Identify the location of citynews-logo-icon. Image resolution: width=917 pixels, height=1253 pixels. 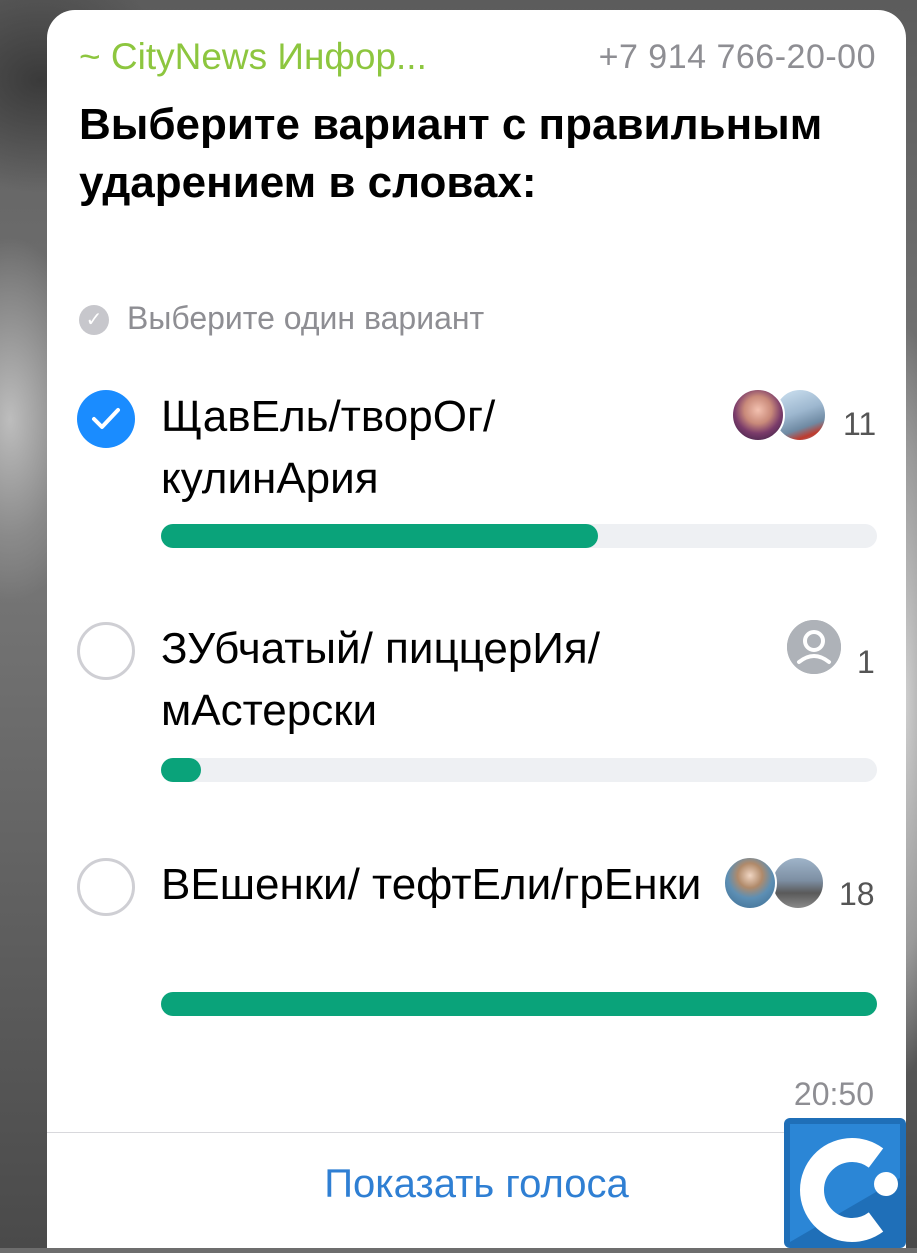
(845, 1183).